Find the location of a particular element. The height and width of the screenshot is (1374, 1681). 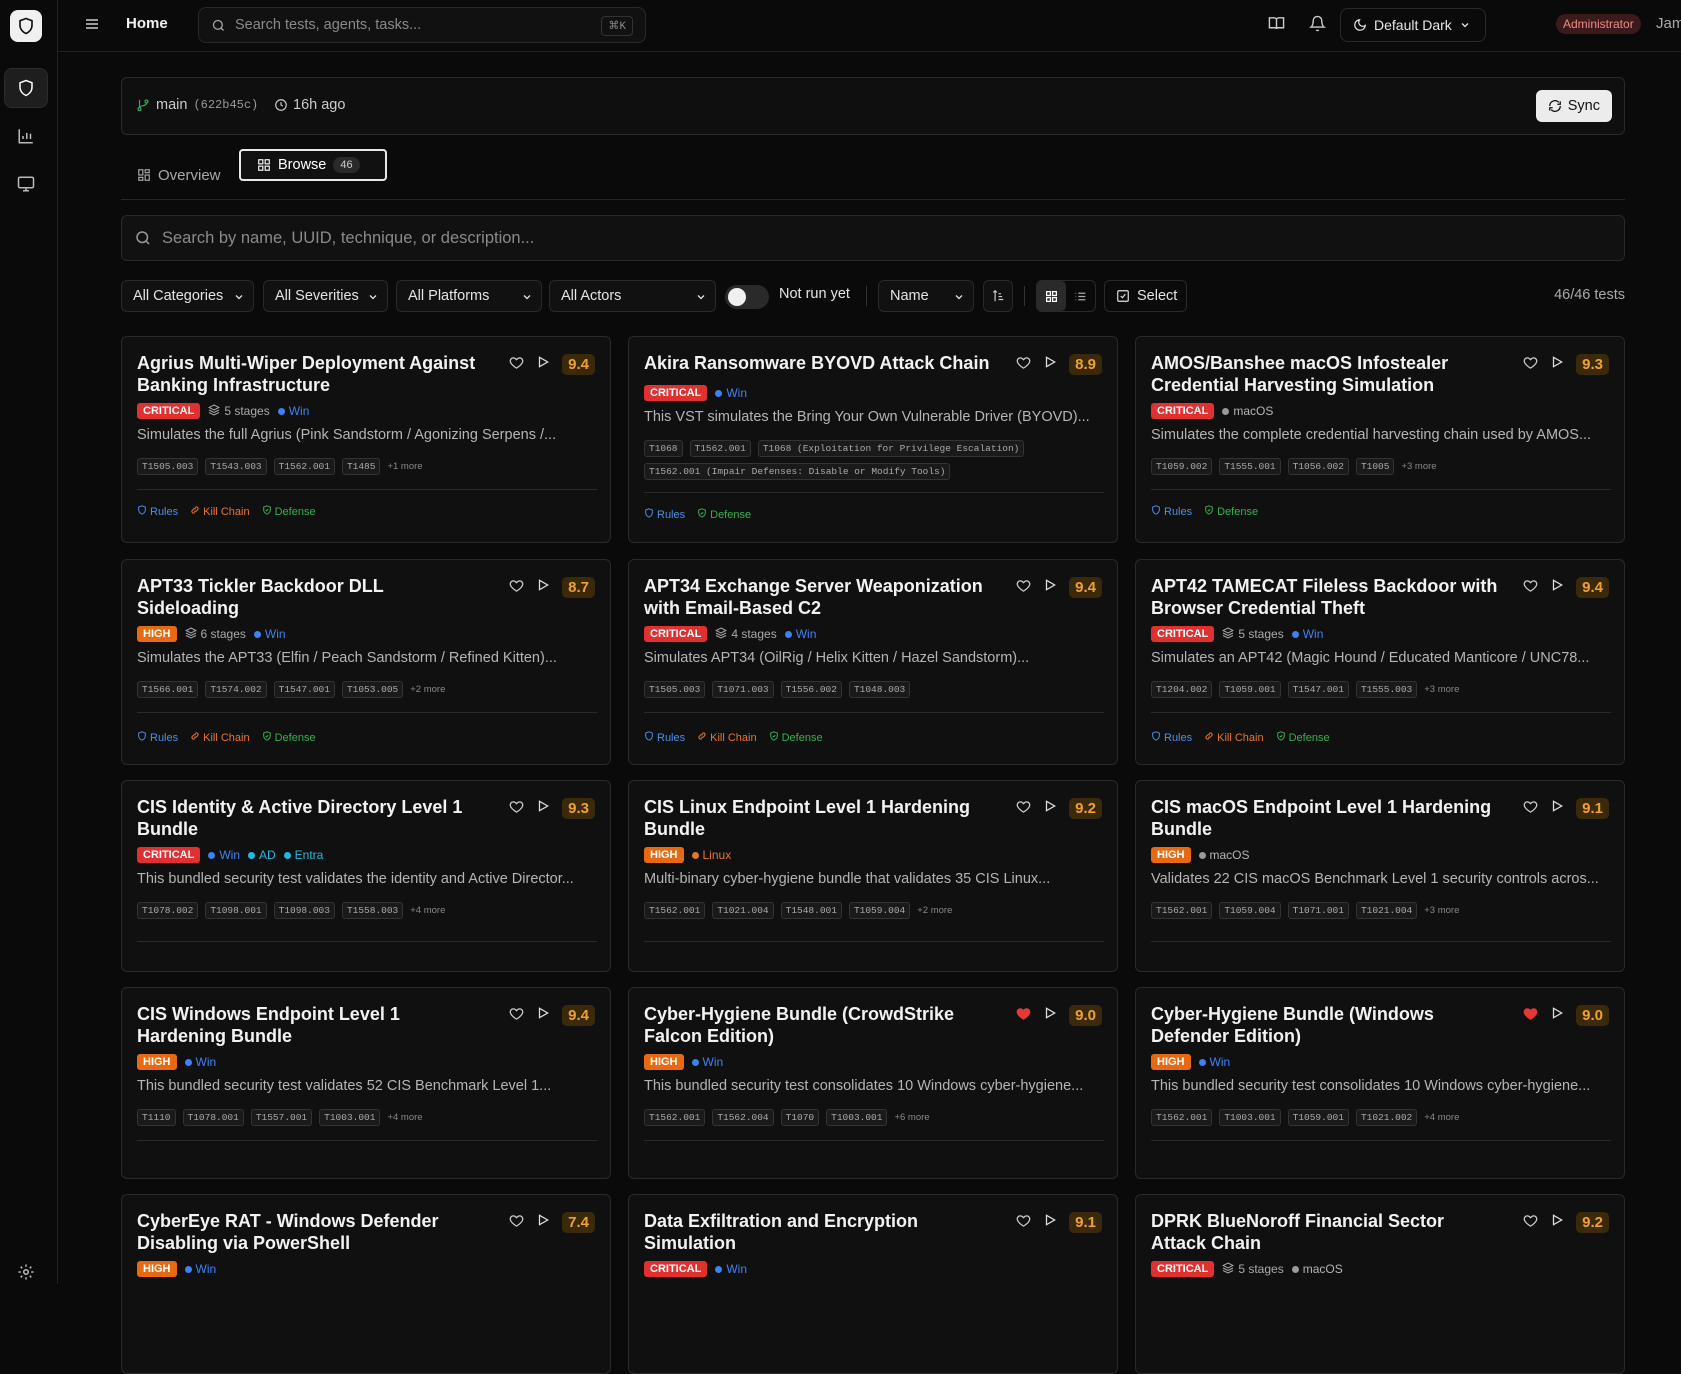

category-filter: All Categories is located at coordinates (187, 296).